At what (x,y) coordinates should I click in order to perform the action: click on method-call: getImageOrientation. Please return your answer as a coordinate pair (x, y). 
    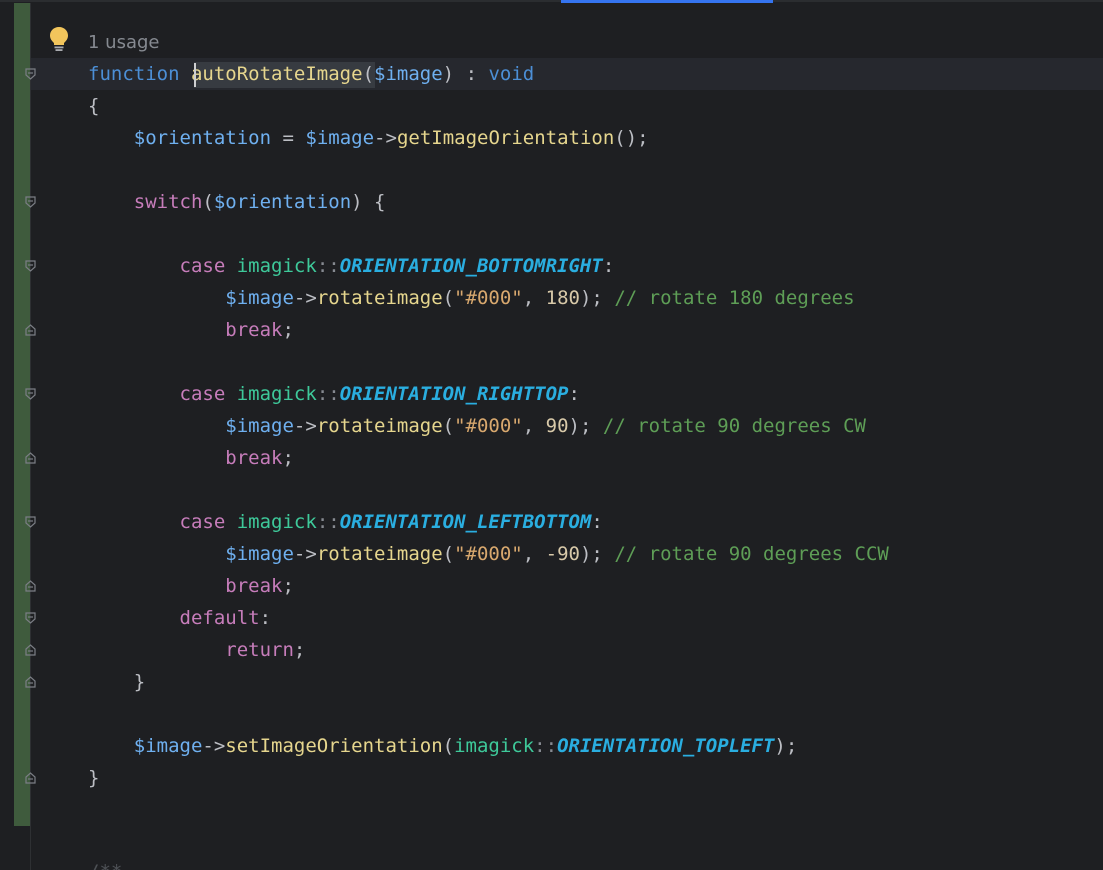
    Looking at the image, I should click on (505, 138).